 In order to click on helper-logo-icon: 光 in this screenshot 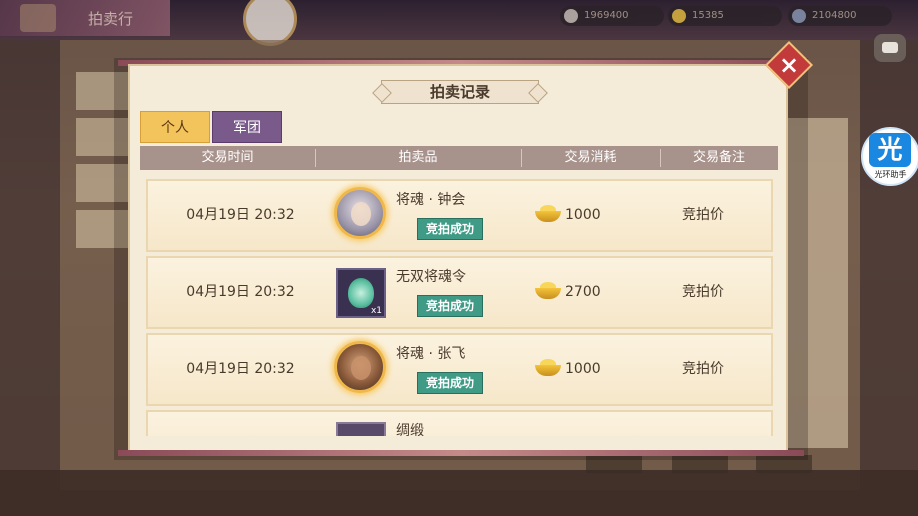, I will do `click(890, 150)`.